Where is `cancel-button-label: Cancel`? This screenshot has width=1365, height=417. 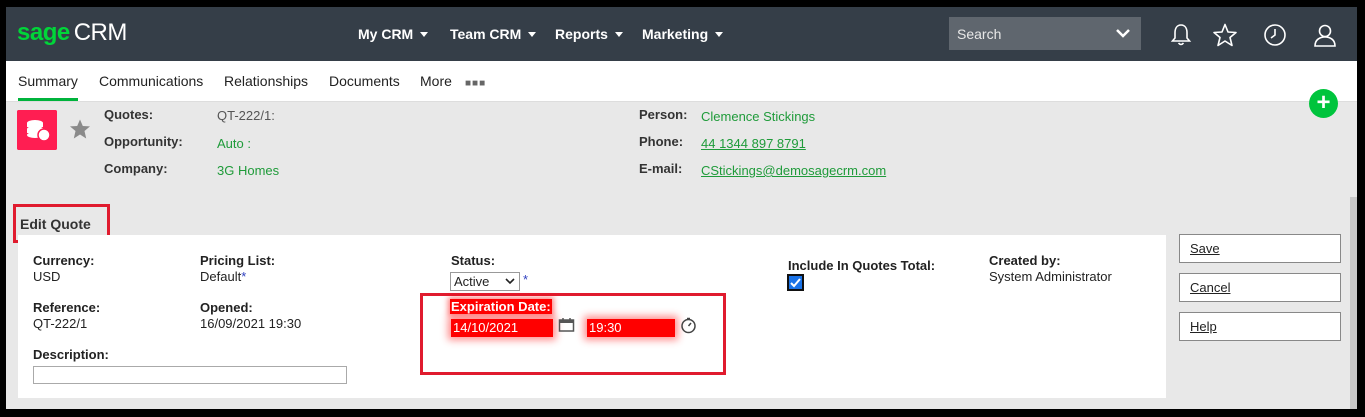
cancel-button-label: Cancel is located at coordinates (1210, 287).